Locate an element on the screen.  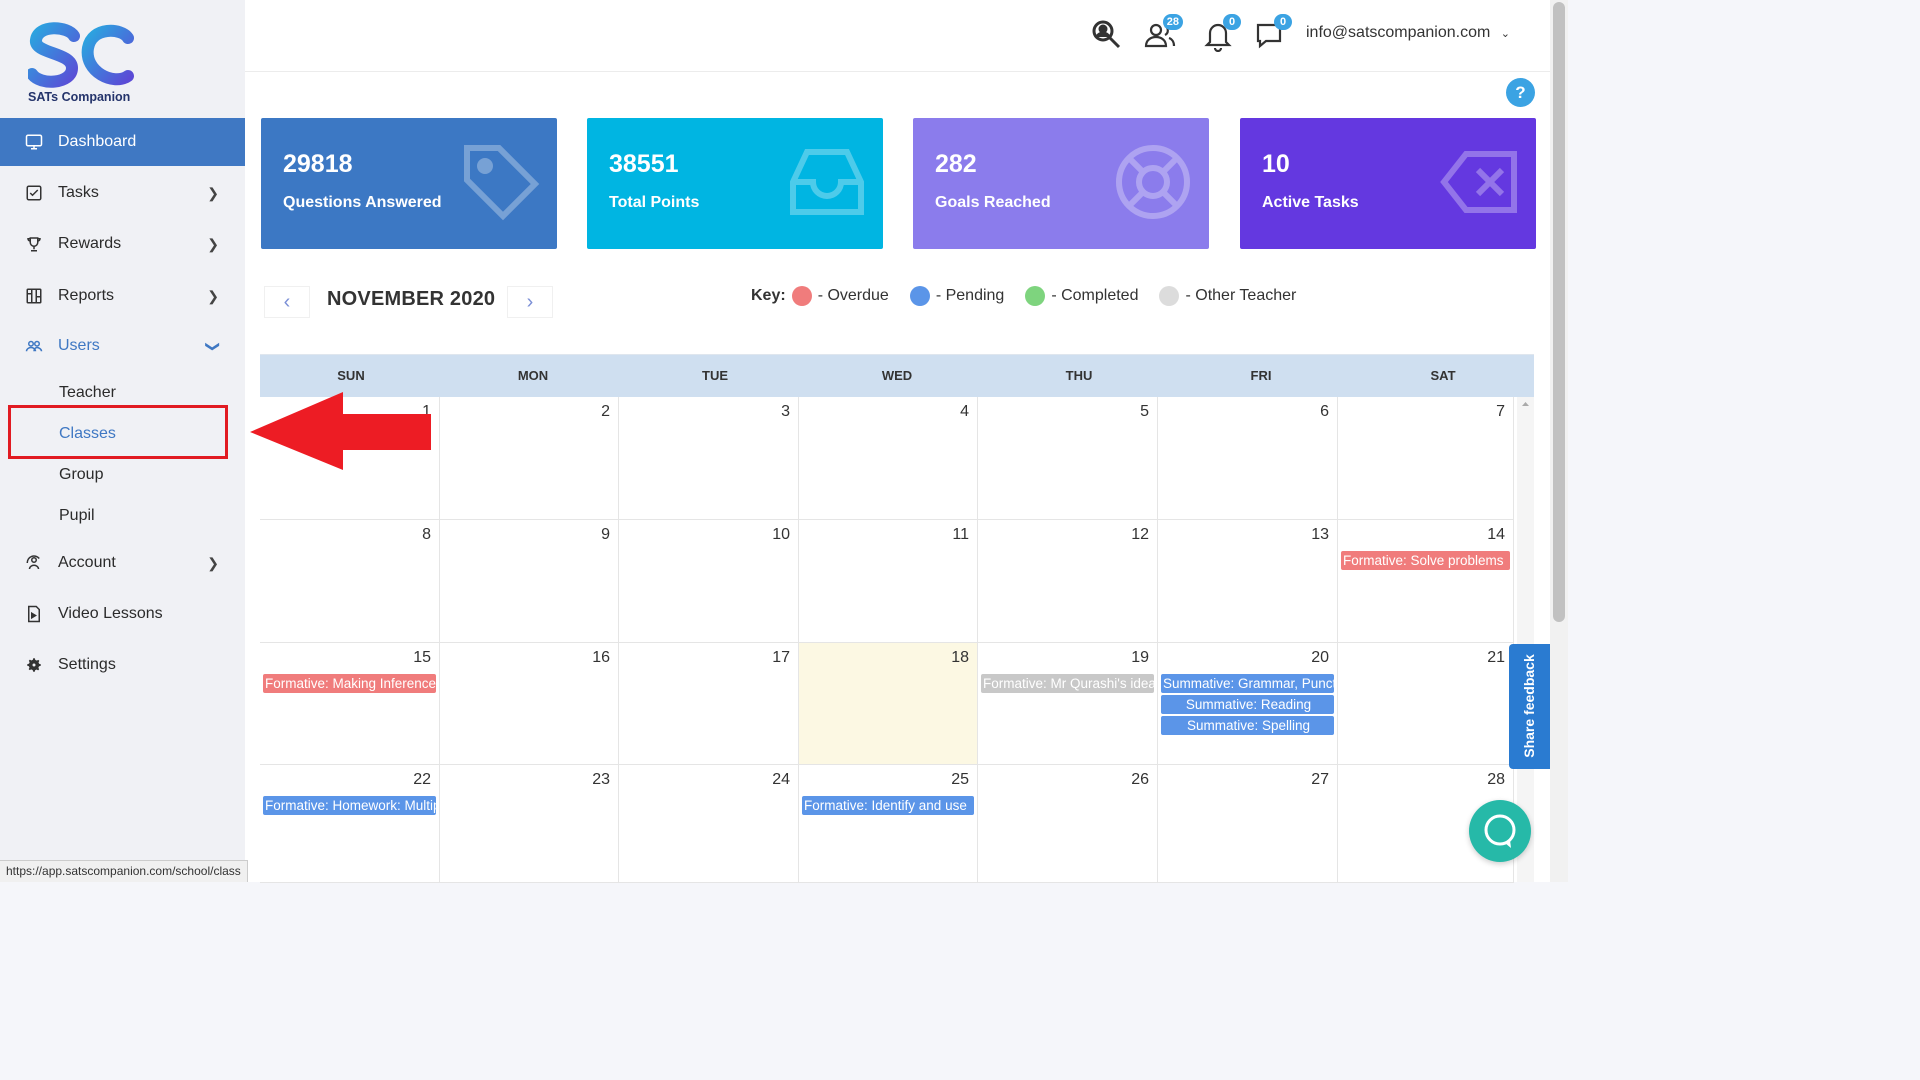
calendar-day-cell: 19 Formative: Mr Qurashi's idea is located at coordinates (1068, 704).